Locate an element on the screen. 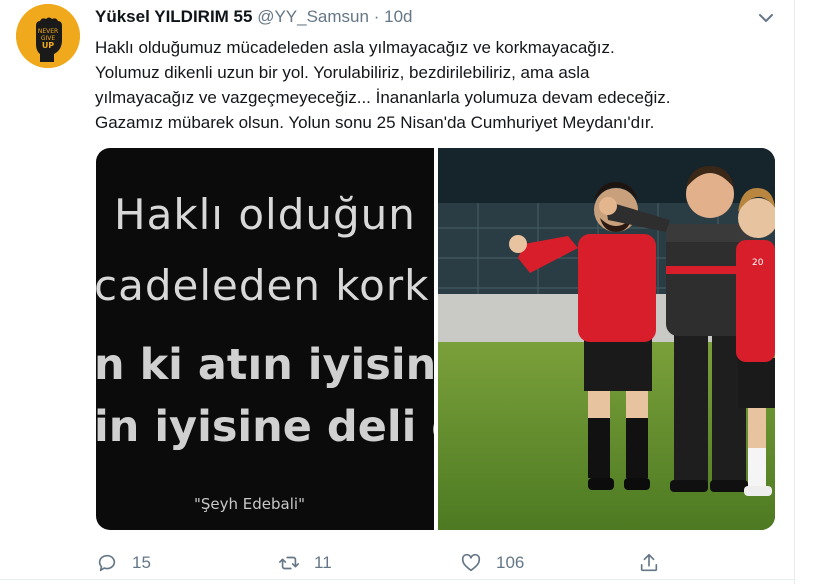 The width and height of the screenshot is (823, 584). quote-line: n ki atın iyisine is located at coordinates (265, 365).